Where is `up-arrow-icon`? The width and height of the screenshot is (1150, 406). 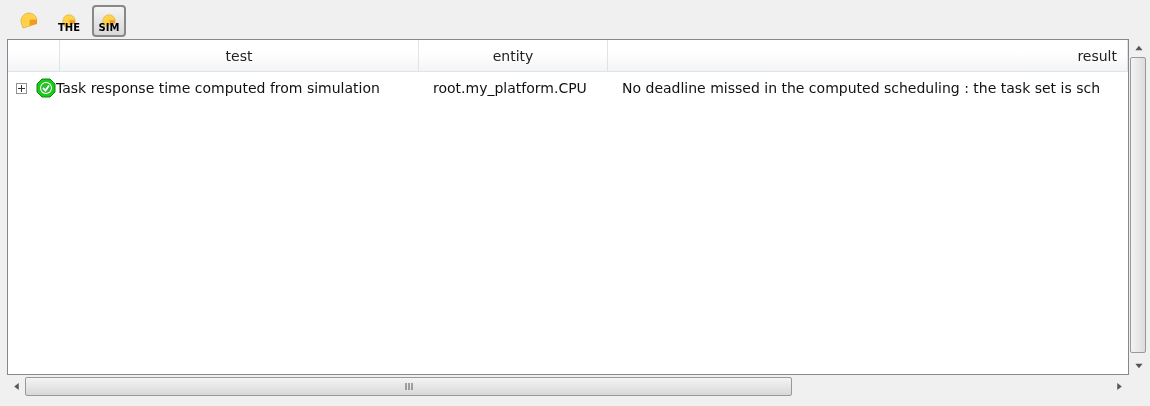
up-arrow-icon is located at coordinates (1138, 48).